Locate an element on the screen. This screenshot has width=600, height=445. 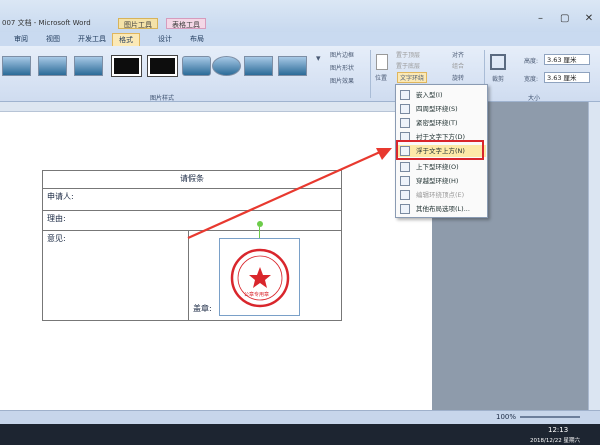
highlight-box is located at coordinates (440, 150).